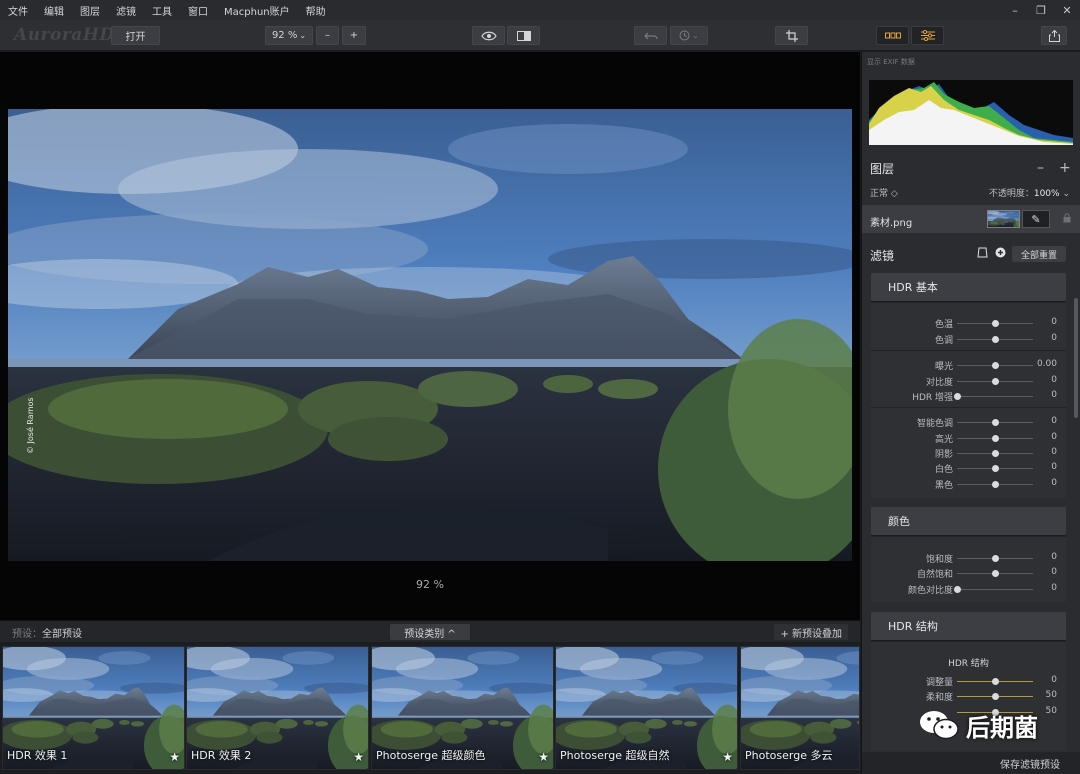 The image size is (1080, 774). I want to click on menu-file: 文件, so click(18, 10).